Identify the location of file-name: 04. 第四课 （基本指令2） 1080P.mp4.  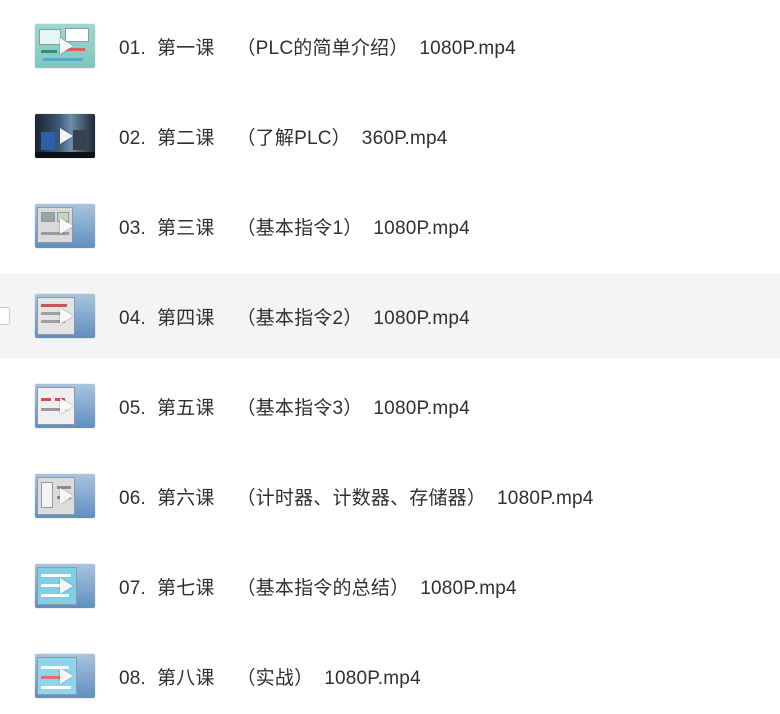
(294, 318).